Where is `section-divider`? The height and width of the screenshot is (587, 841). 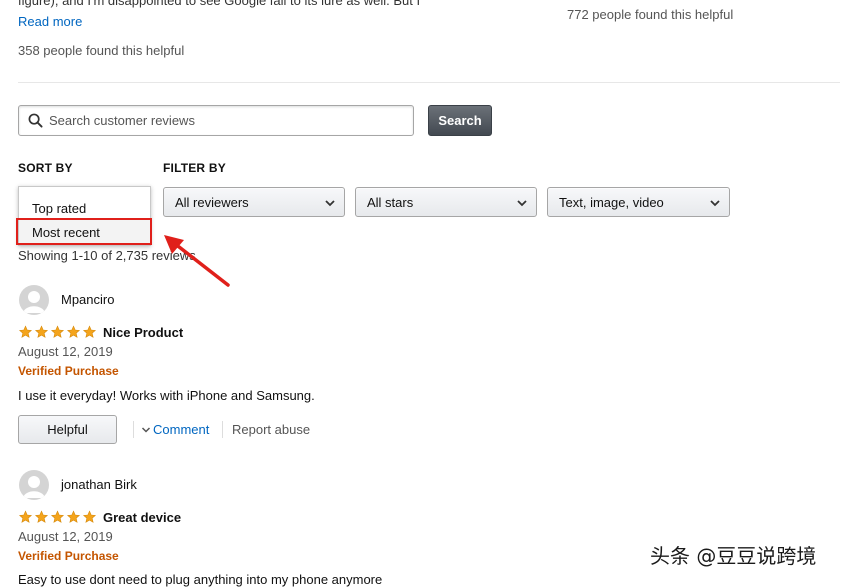
section-divider is located at coordinates (429, 82).